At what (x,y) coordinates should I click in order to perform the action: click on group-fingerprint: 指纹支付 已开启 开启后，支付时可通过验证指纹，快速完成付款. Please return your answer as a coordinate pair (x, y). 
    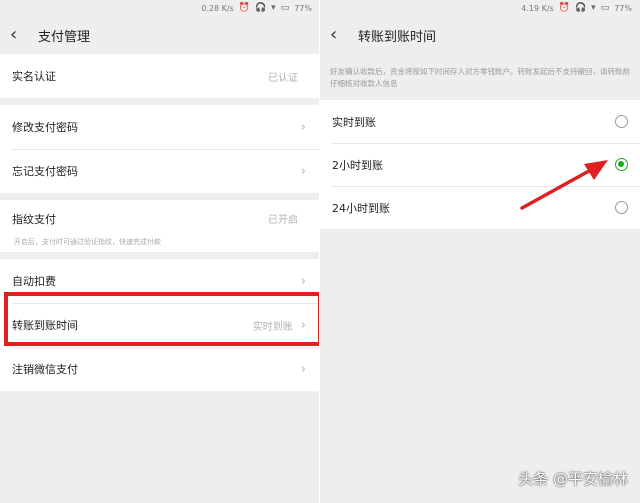
    Looking at the image, I should click on (160, 226).